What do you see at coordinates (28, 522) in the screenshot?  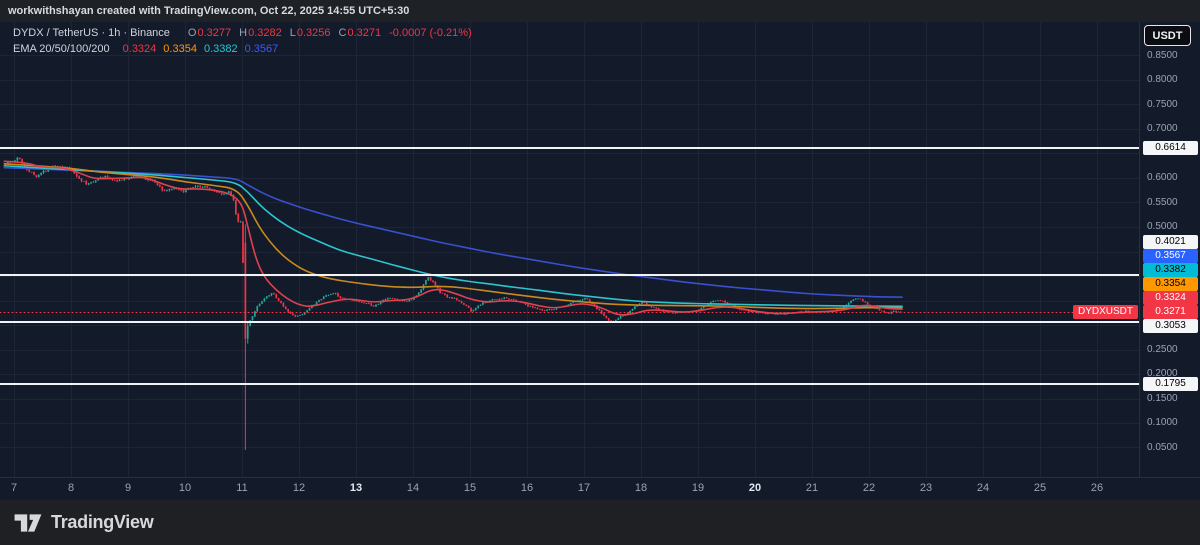 I see `tradingview-logo-icon` at bounding box center [28, 522].